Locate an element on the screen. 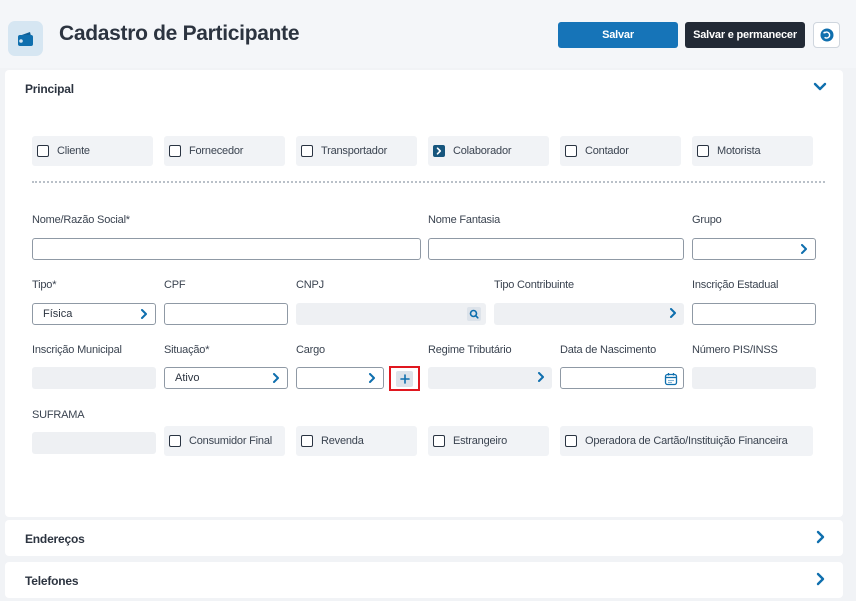  nascimento-label: Data de Nascimento is located at coordinates (608, 350).